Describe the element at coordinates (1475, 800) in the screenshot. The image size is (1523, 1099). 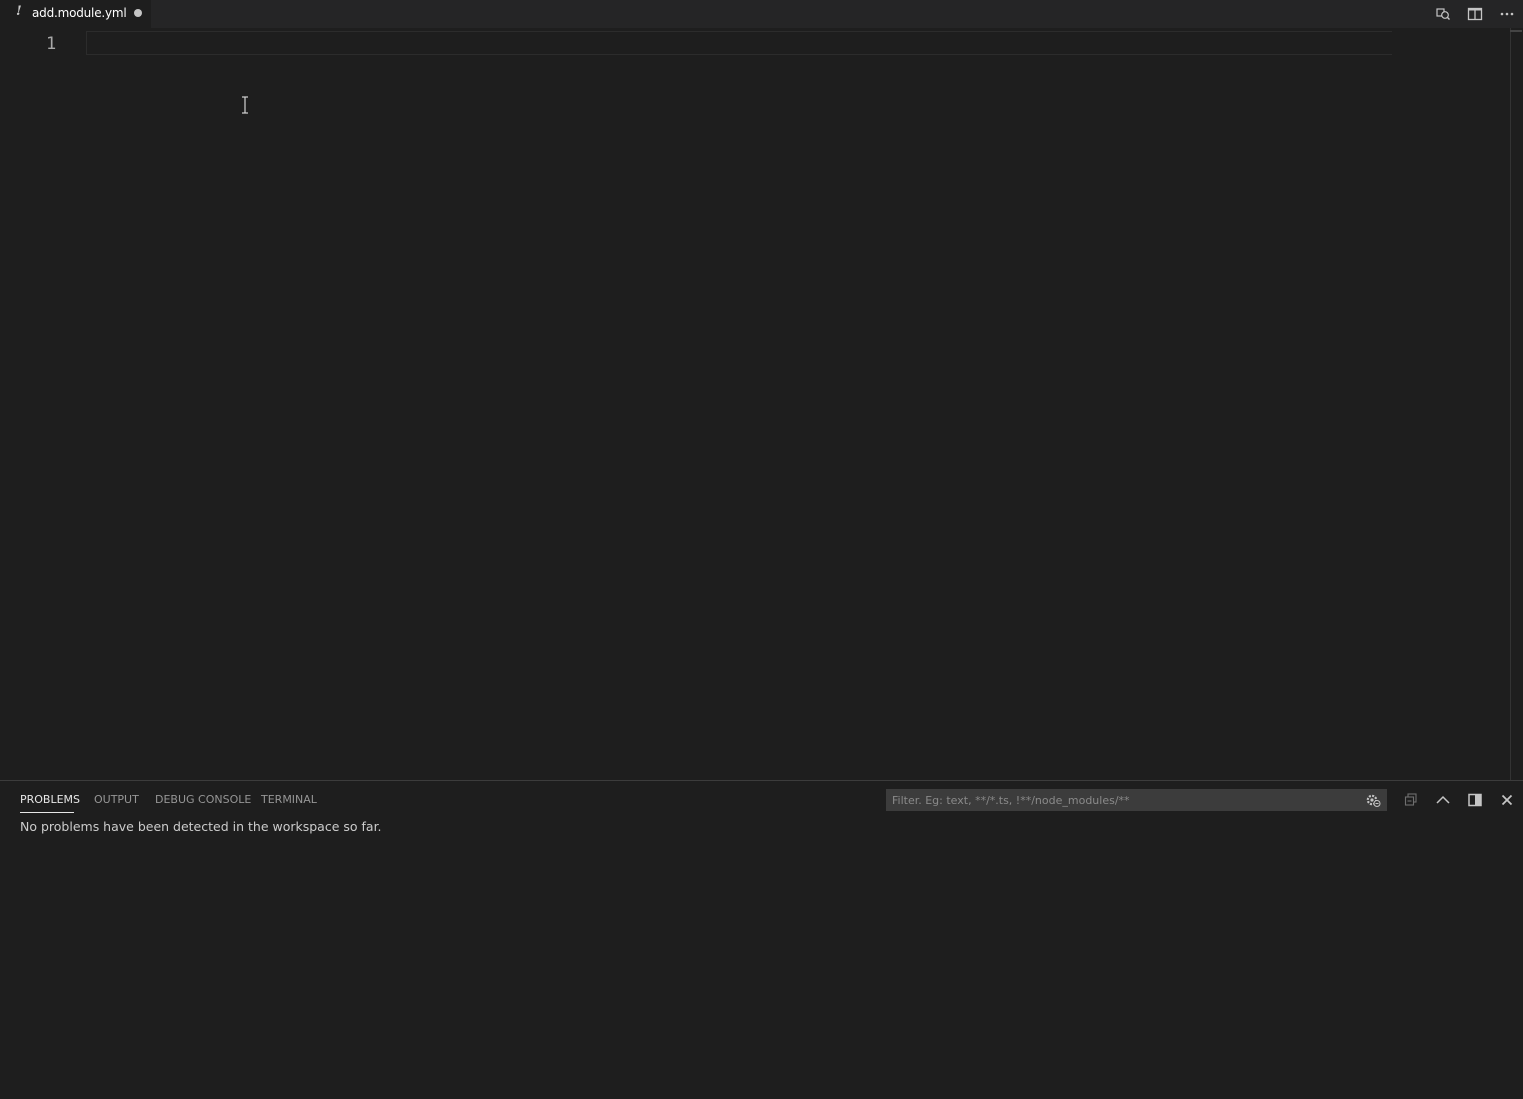
I see `move-panel-icon` at that location.